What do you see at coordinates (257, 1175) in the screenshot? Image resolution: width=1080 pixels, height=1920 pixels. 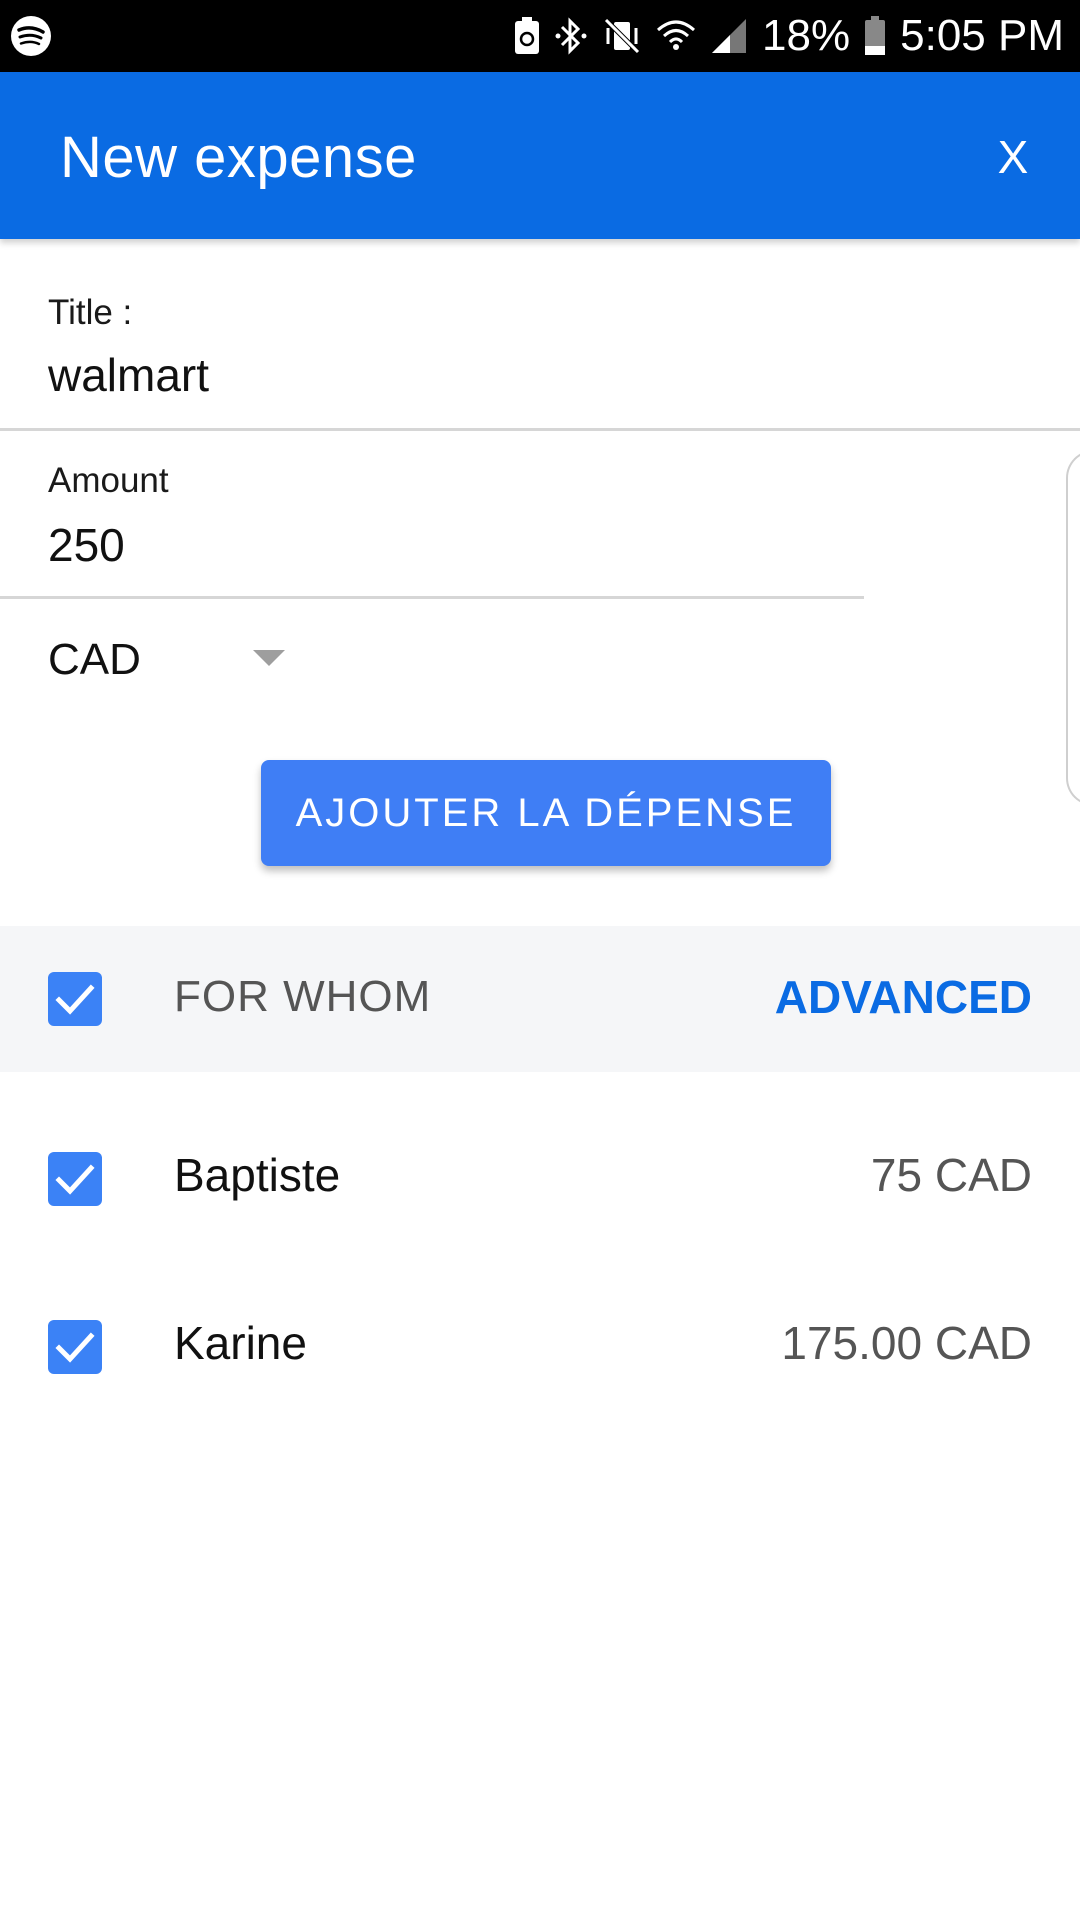 I see `participant-name: Baptiste` at bounding box center [257, 1175].